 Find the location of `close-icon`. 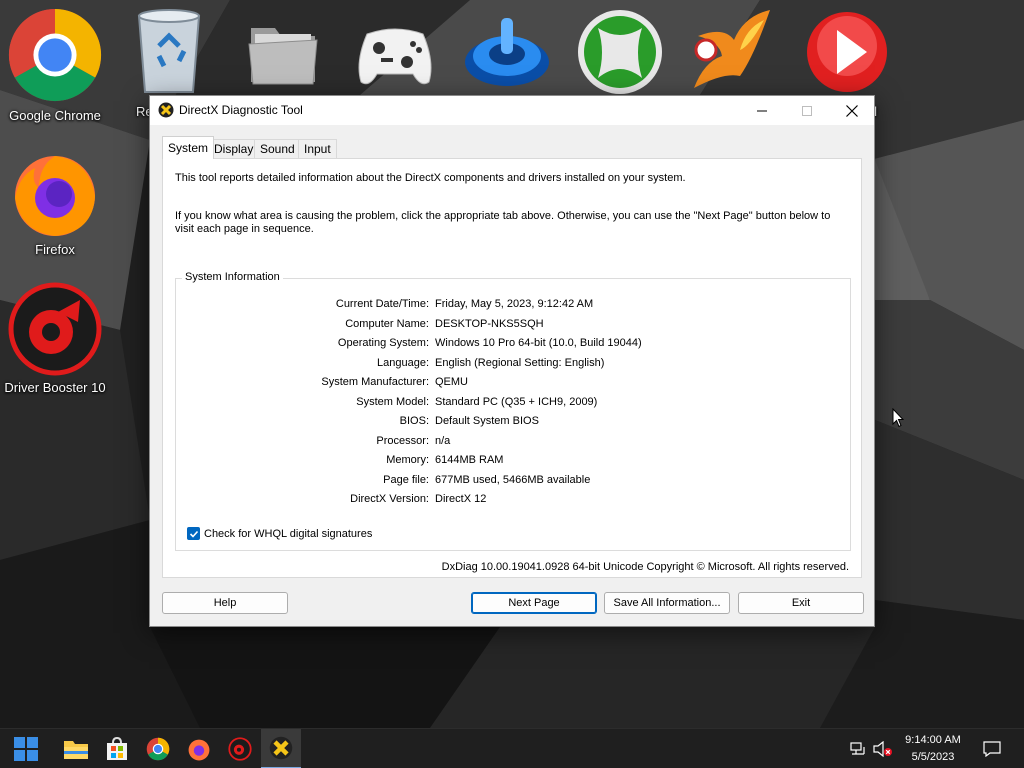

close-icon is located at coordinates (852, 110).